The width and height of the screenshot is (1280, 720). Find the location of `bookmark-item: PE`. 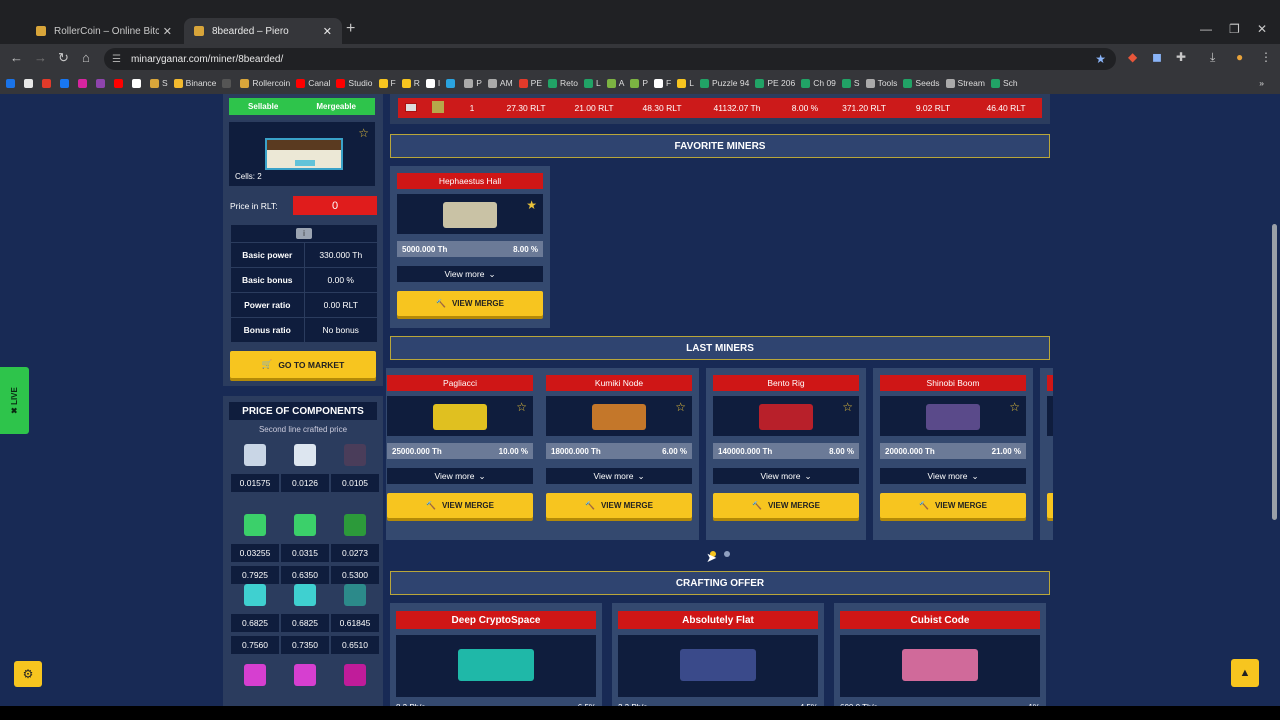

bookmark-item: PE is located at coordinates (530, 83).